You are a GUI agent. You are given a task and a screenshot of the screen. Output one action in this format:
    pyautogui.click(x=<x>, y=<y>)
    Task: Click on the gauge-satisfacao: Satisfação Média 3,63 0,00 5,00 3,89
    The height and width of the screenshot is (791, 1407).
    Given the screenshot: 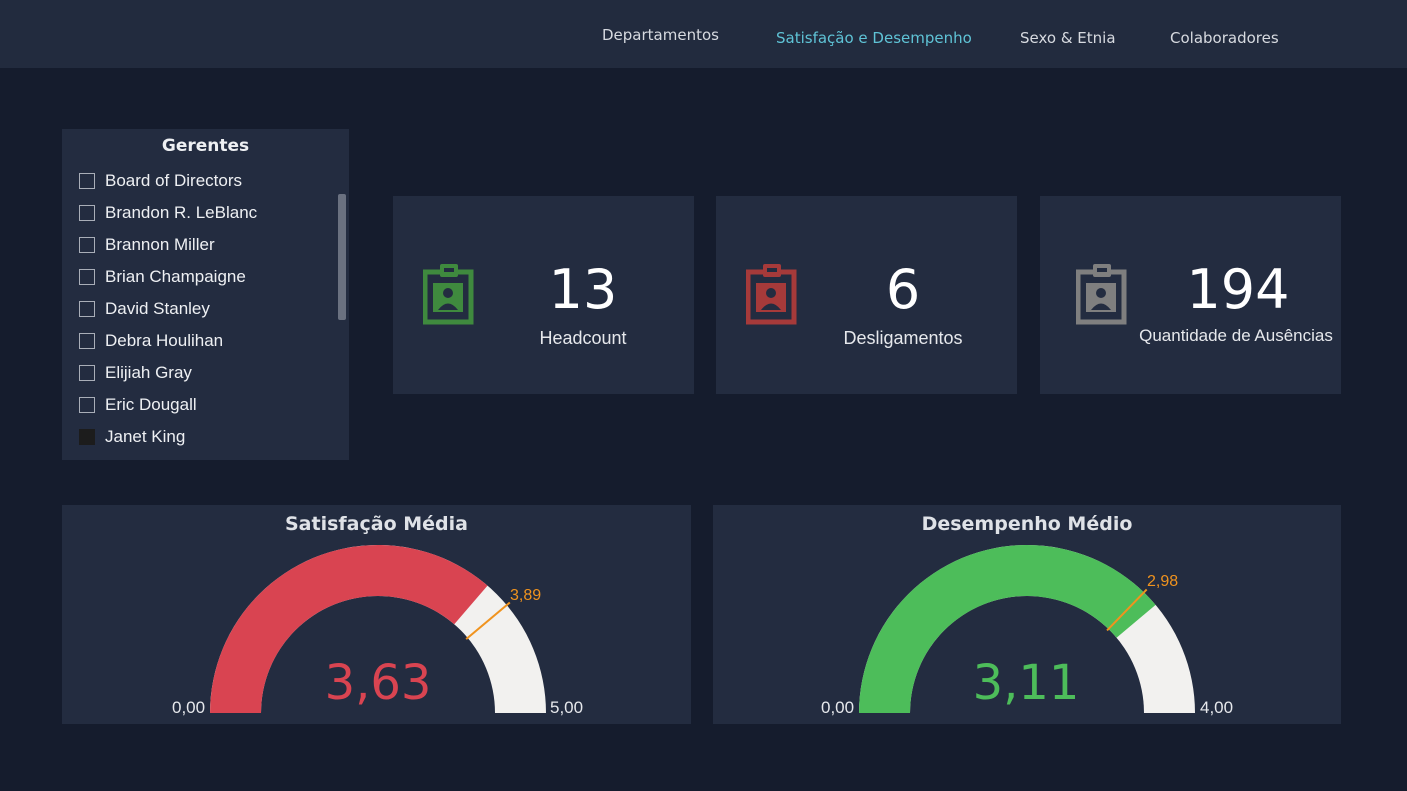 What is the action you would take?
    pyautogui.click(x=376, y=614)
    